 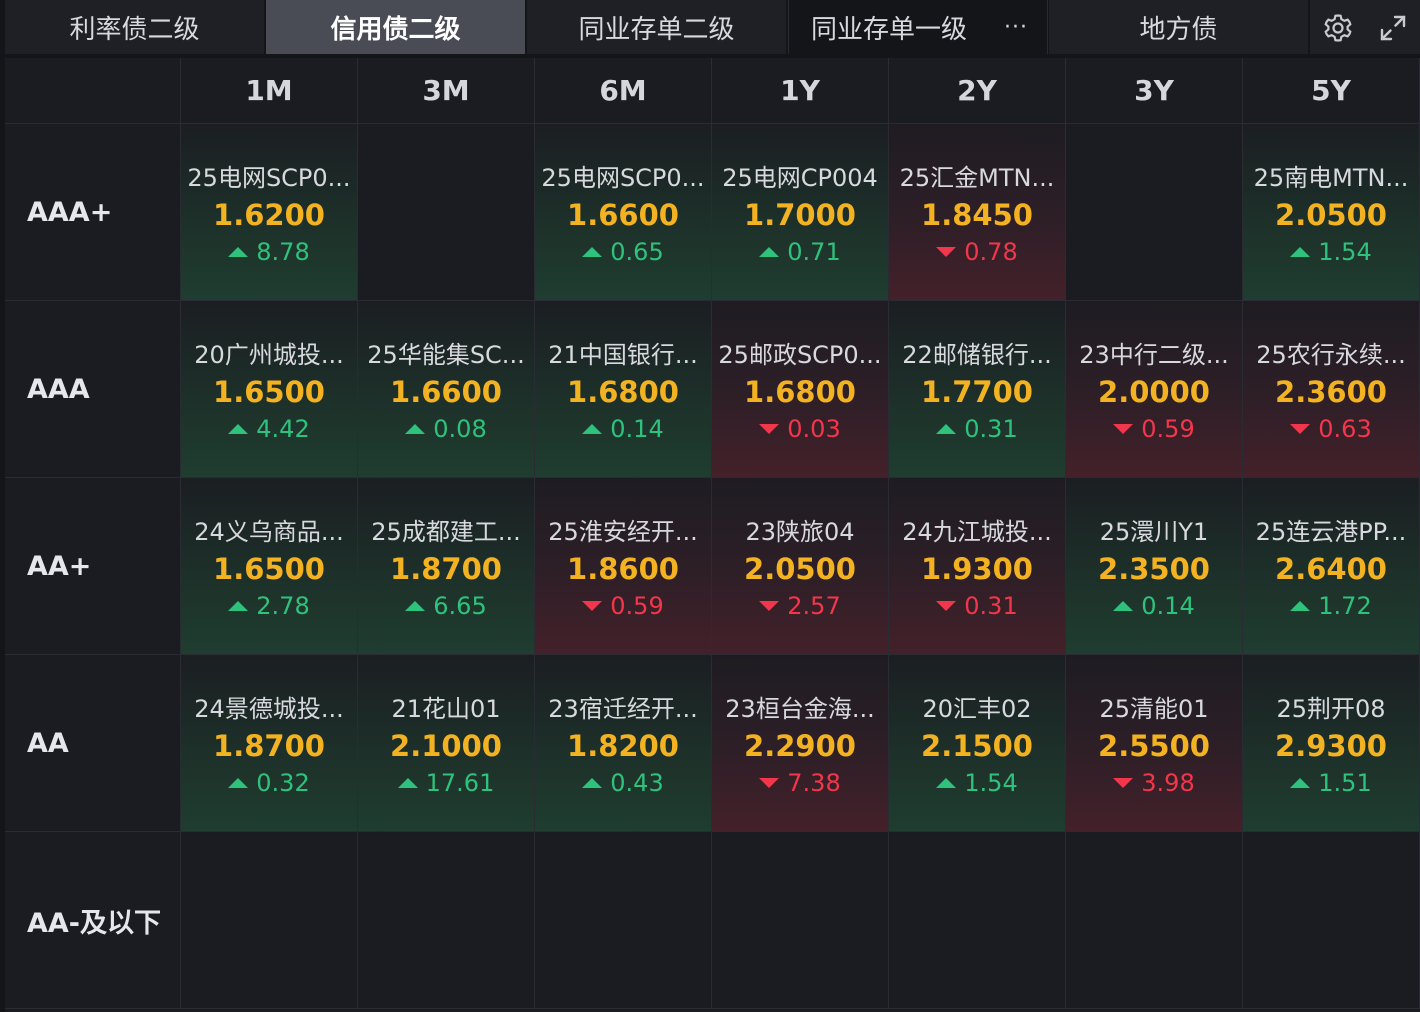 I want to click on bond-cell: 22邮储银行... 1.7700 0.31, so click(x=977, y=389).